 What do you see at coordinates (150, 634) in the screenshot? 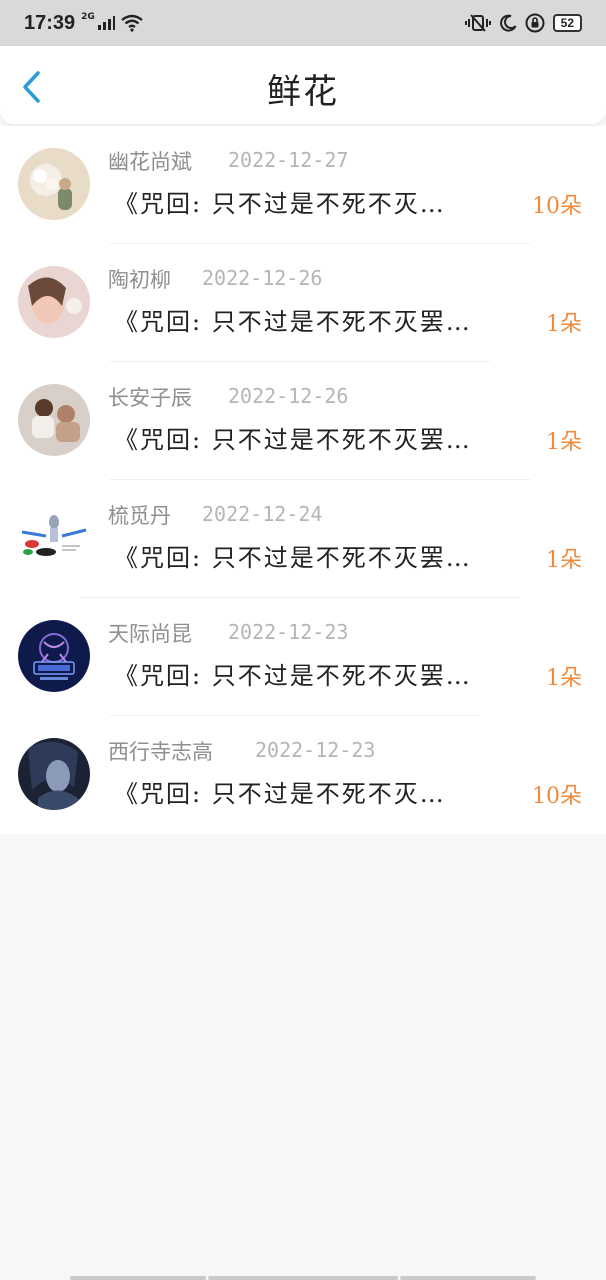
I see `sender-name: 天际尚昆` at bounding box center [150, 634].